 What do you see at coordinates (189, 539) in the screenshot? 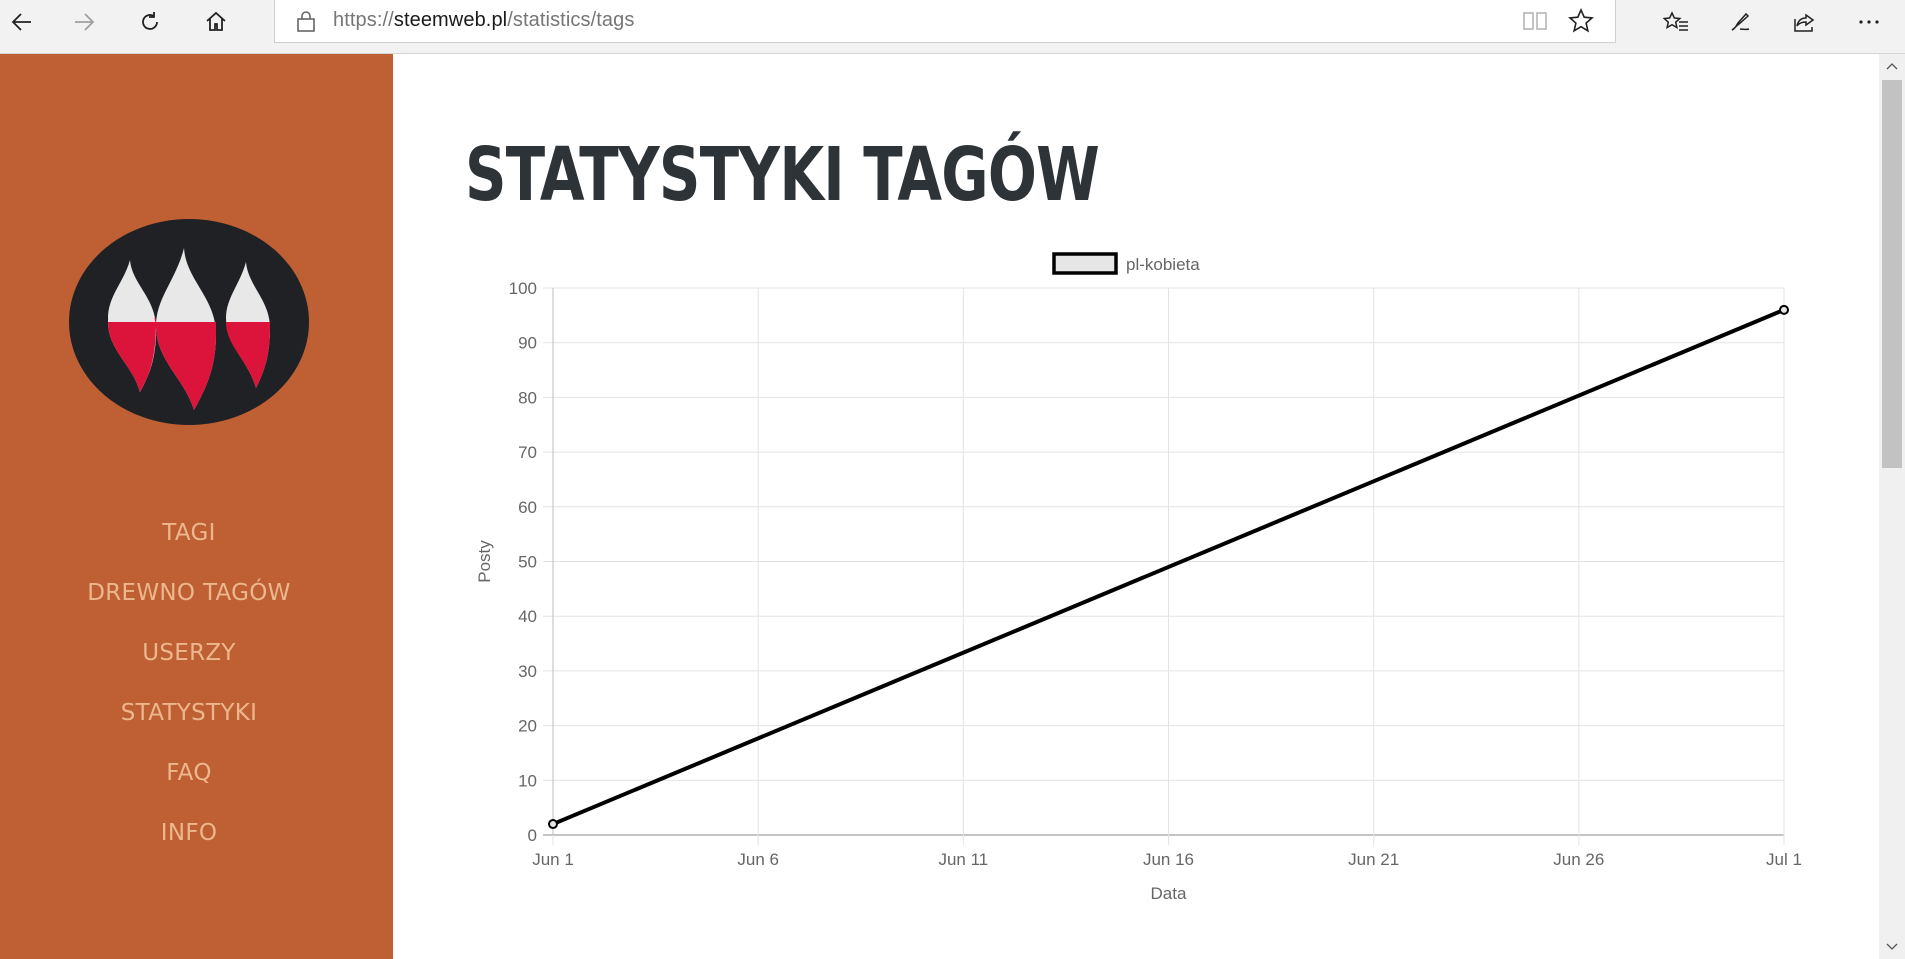
I see `nav-item-tagi: TAGI` at bounding box center [189, 539].